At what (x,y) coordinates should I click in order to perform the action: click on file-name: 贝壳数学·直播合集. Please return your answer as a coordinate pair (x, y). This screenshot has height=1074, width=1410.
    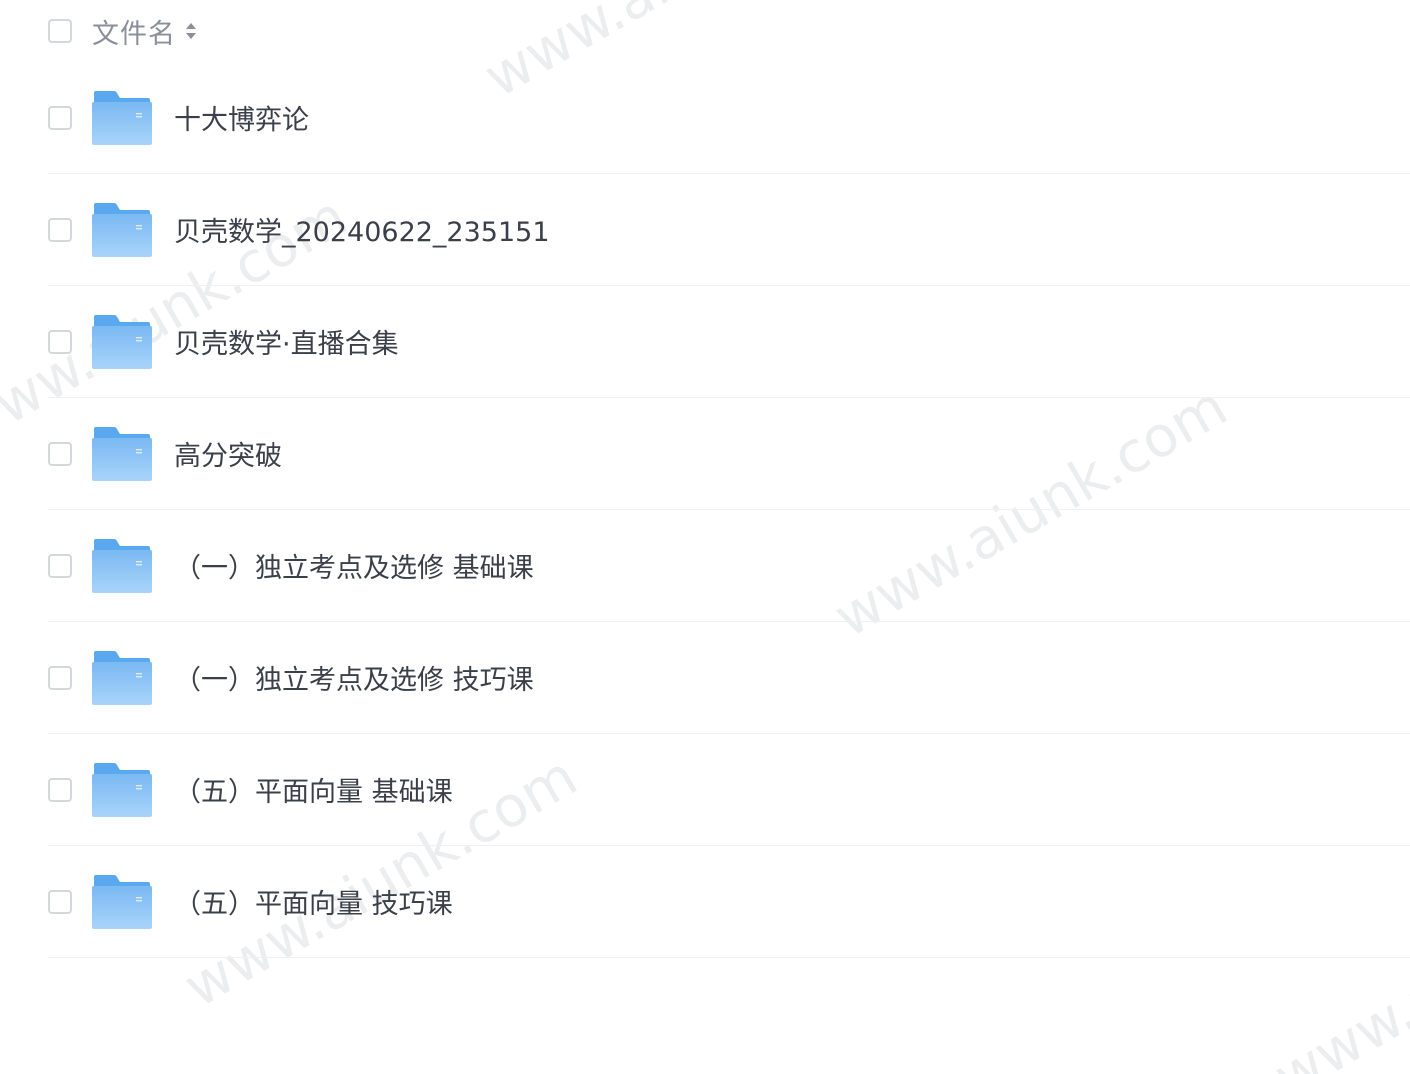
    Looking at the image, I should click on (286, 341).